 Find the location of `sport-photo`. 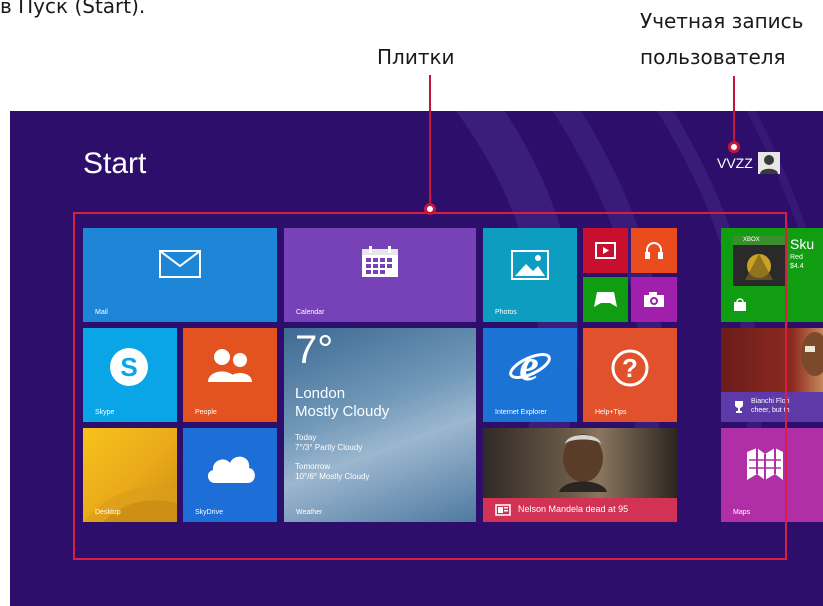

sport-photo is located at coordinates (812, 354).